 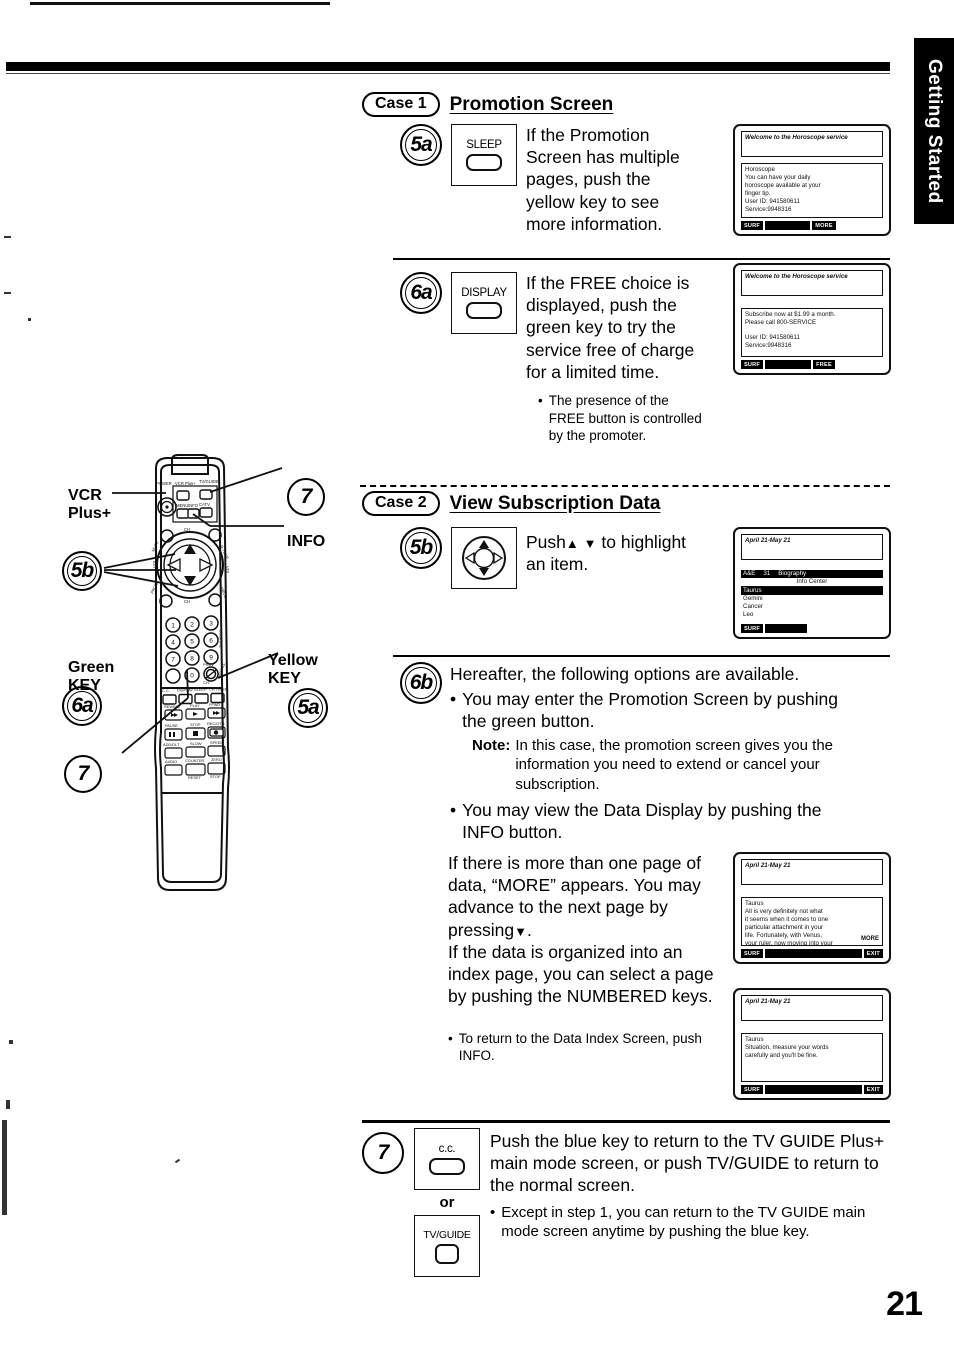 I want to click on display-key-cap-icon, so click(x=484, y=310).